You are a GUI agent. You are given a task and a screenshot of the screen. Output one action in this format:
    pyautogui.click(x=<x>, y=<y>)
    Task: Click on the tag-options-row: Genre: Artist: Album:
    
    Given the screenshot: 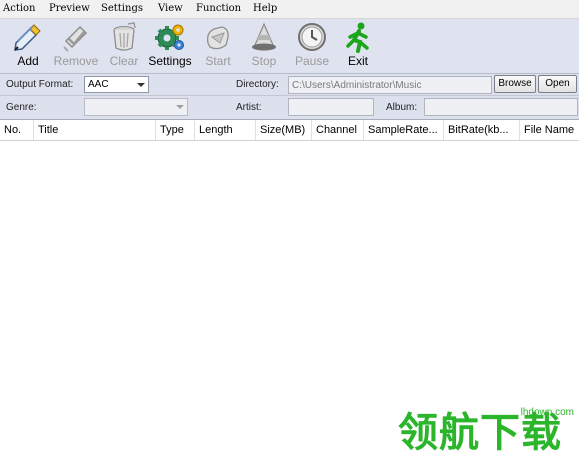 What is the action you would take?
    pyautogui.click(x=289, y=108)
    